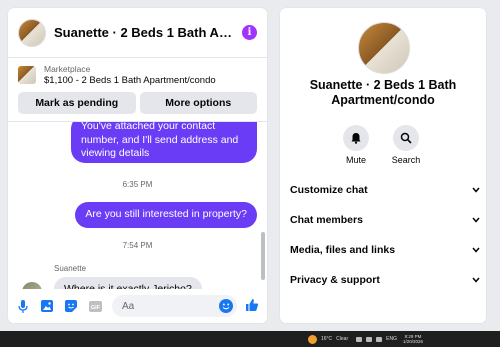 The height and width of the screenshot is (347, 500). Describe the element at coordinates (343, 250) in the screenshot. I see `section-label: Media, files and links` at that location.